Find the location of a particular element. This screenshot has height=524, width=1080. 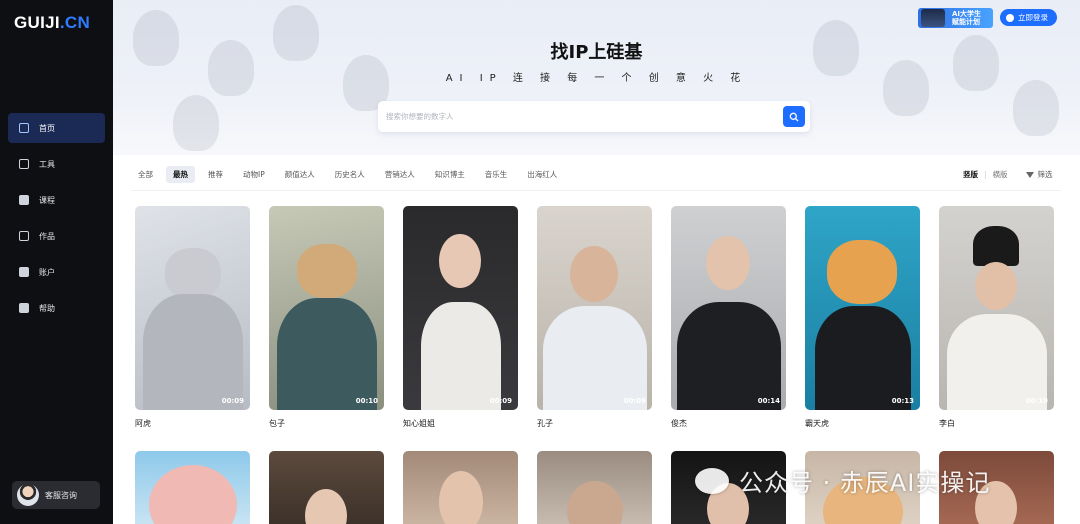

watermark-text: 公众号 · 赤辰AI实操记 is located at coordinates (865, 483).